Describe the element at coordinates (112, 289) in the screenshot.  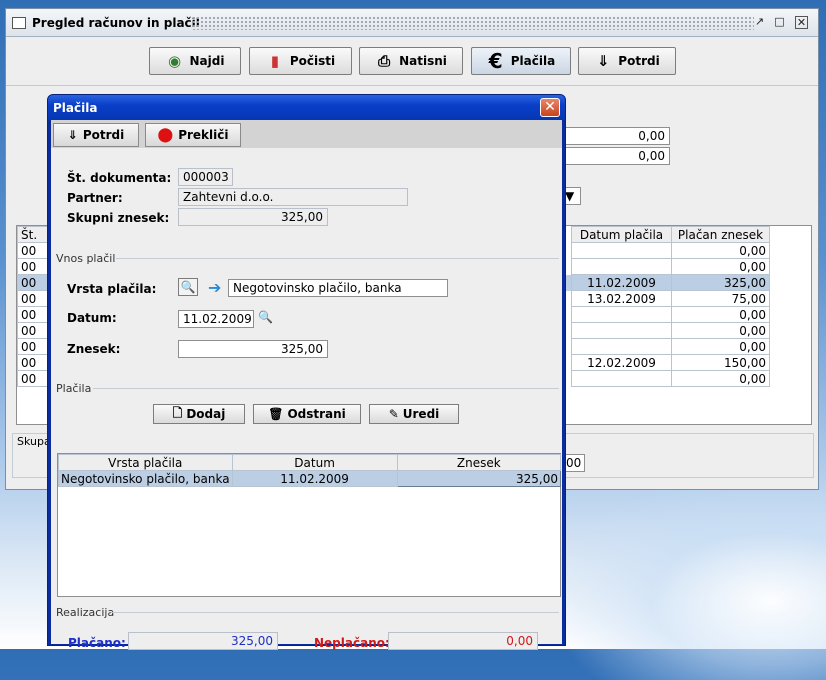
I see `vrsta-placila-label: Vrsta plačila:` at that location.